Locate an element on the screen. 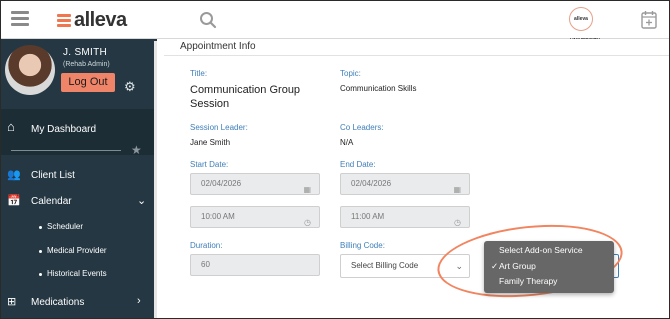 The height and width of the screenshot is (319, 670). sidebar-item-medications: ⊞ Medications › is located at coordinates (79, 303).